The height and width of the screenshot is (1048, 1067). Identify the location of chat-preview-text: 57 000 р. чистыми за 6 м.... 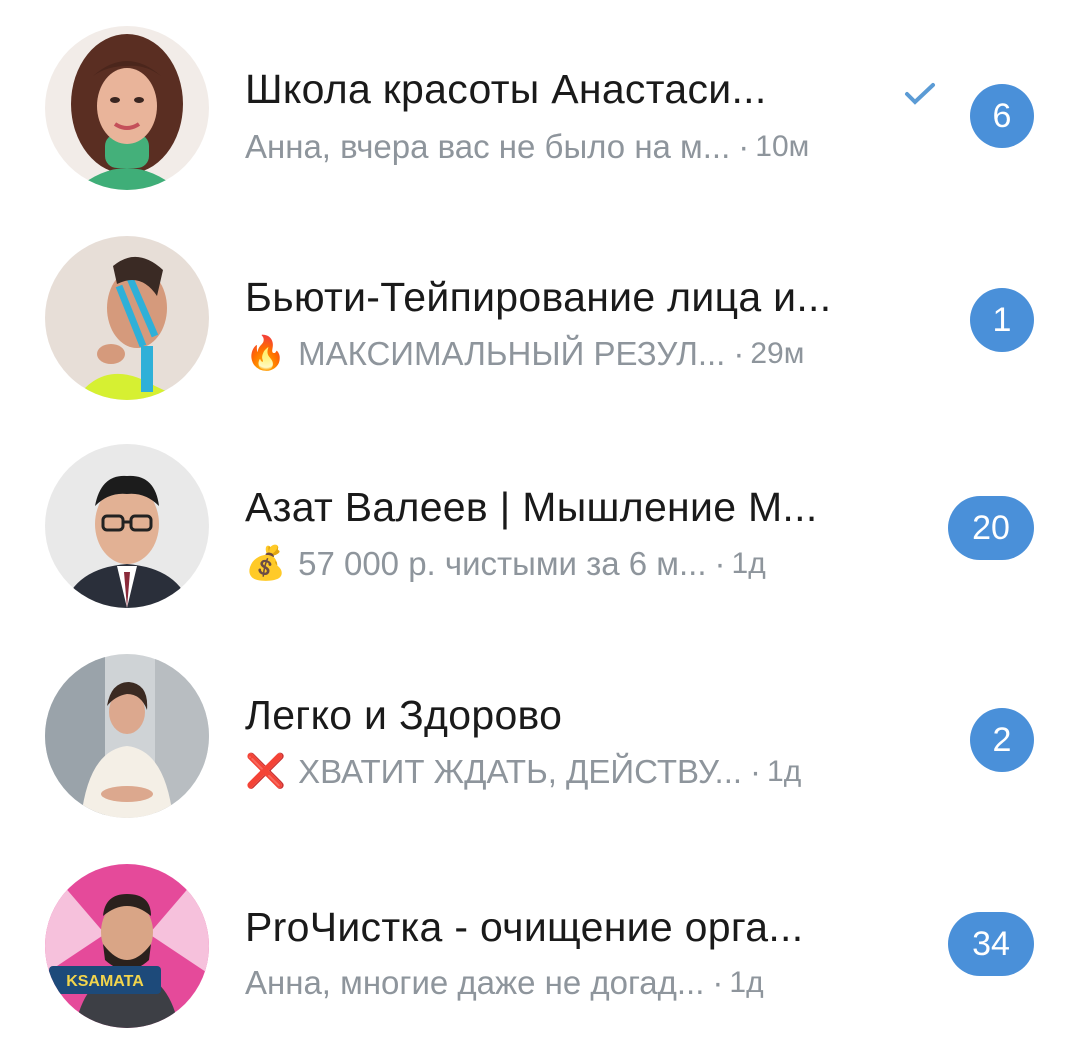
(502, 563).